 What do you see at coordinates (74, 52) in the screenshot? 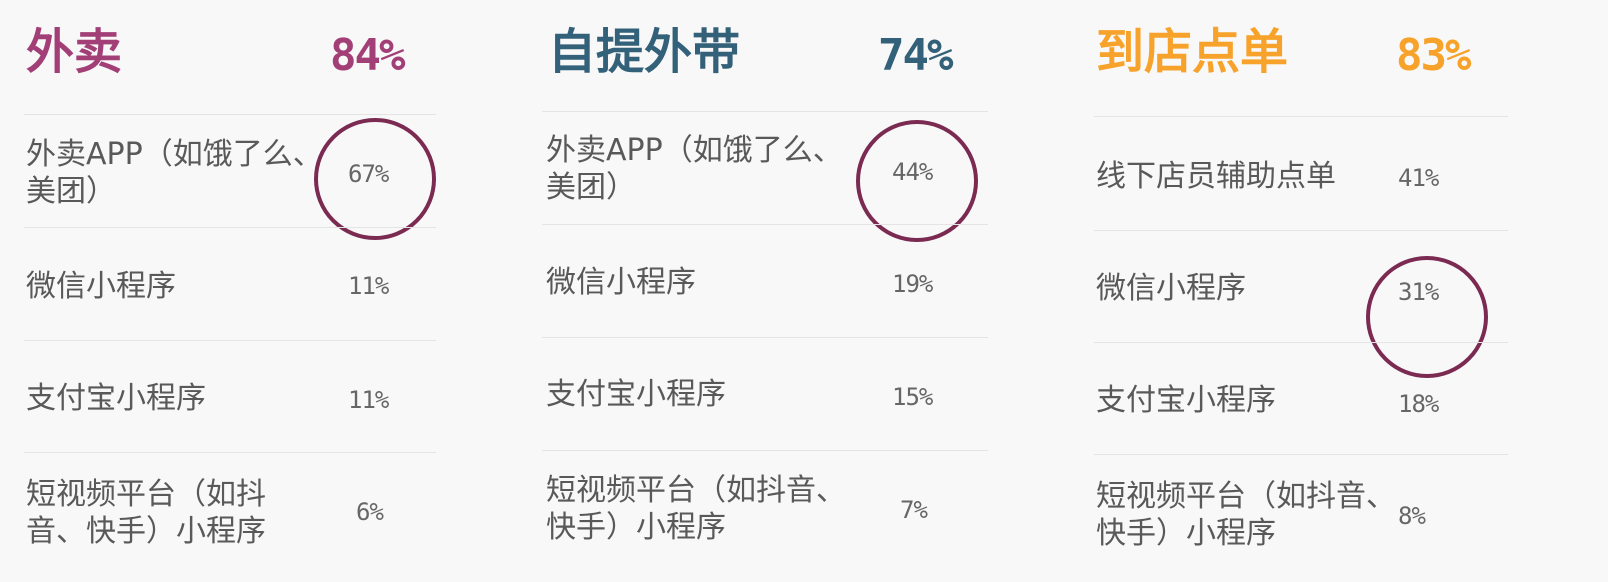
I see `panel-title: 外卖` at bounding box center [74, 52].